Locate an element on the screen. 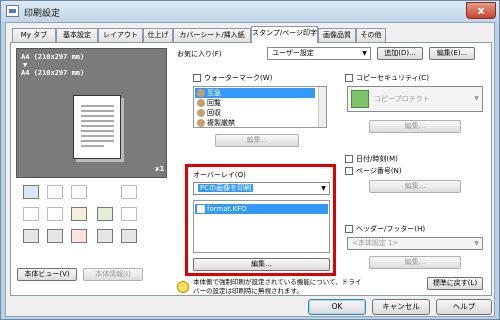 The height and width of the screenshot is (320, 500). overlay-file-item: format.KFO is located at coordinates (261, 209).